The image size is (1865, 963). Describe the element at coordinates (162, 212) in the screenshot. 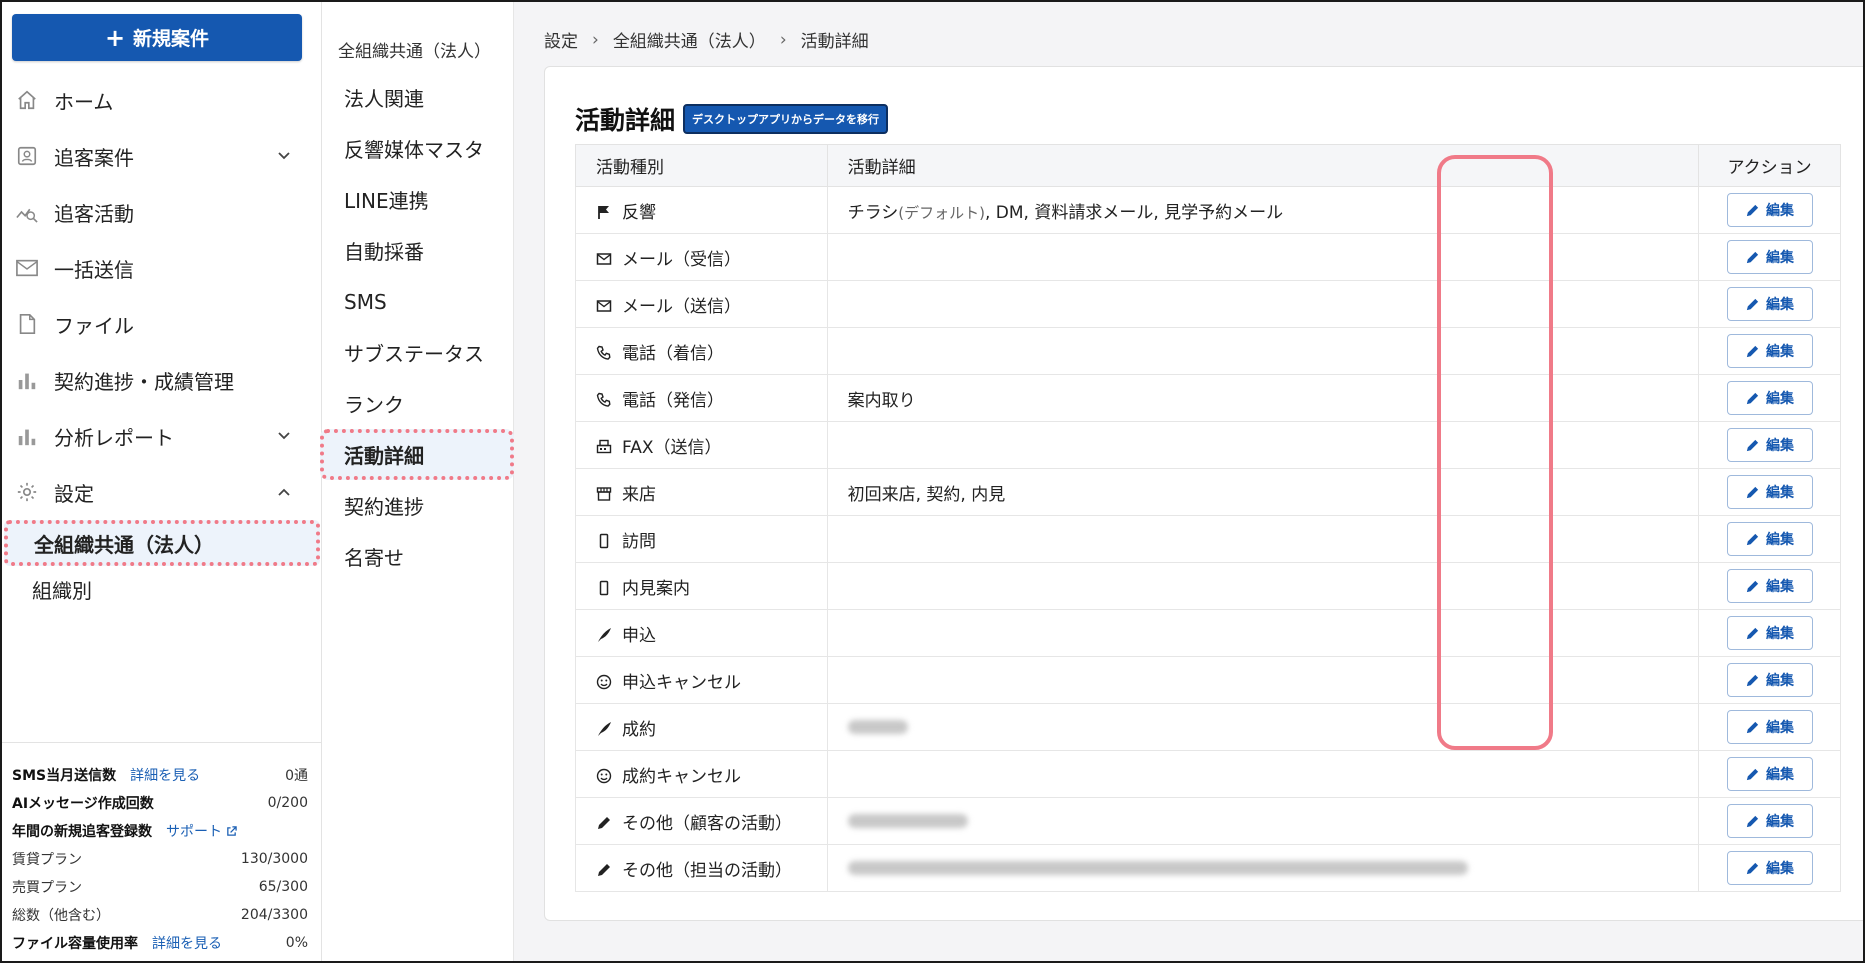

I see `nav-item-2: 追客活動` at that location.